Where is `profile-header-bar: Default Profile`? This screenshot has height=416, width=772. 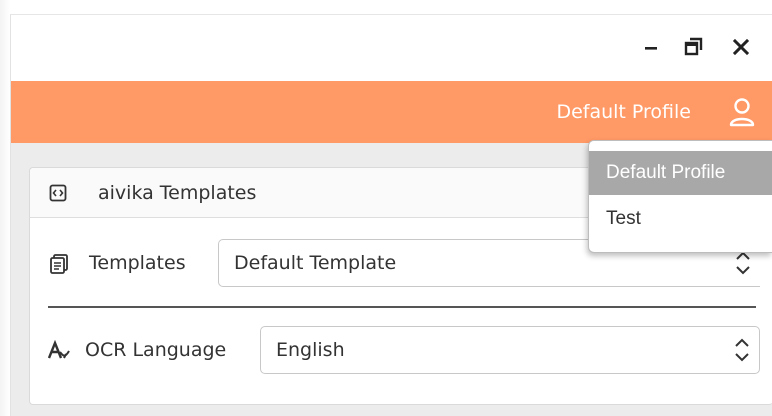
profile-header-bar: Default Profile is located at coordinates (391, 112).